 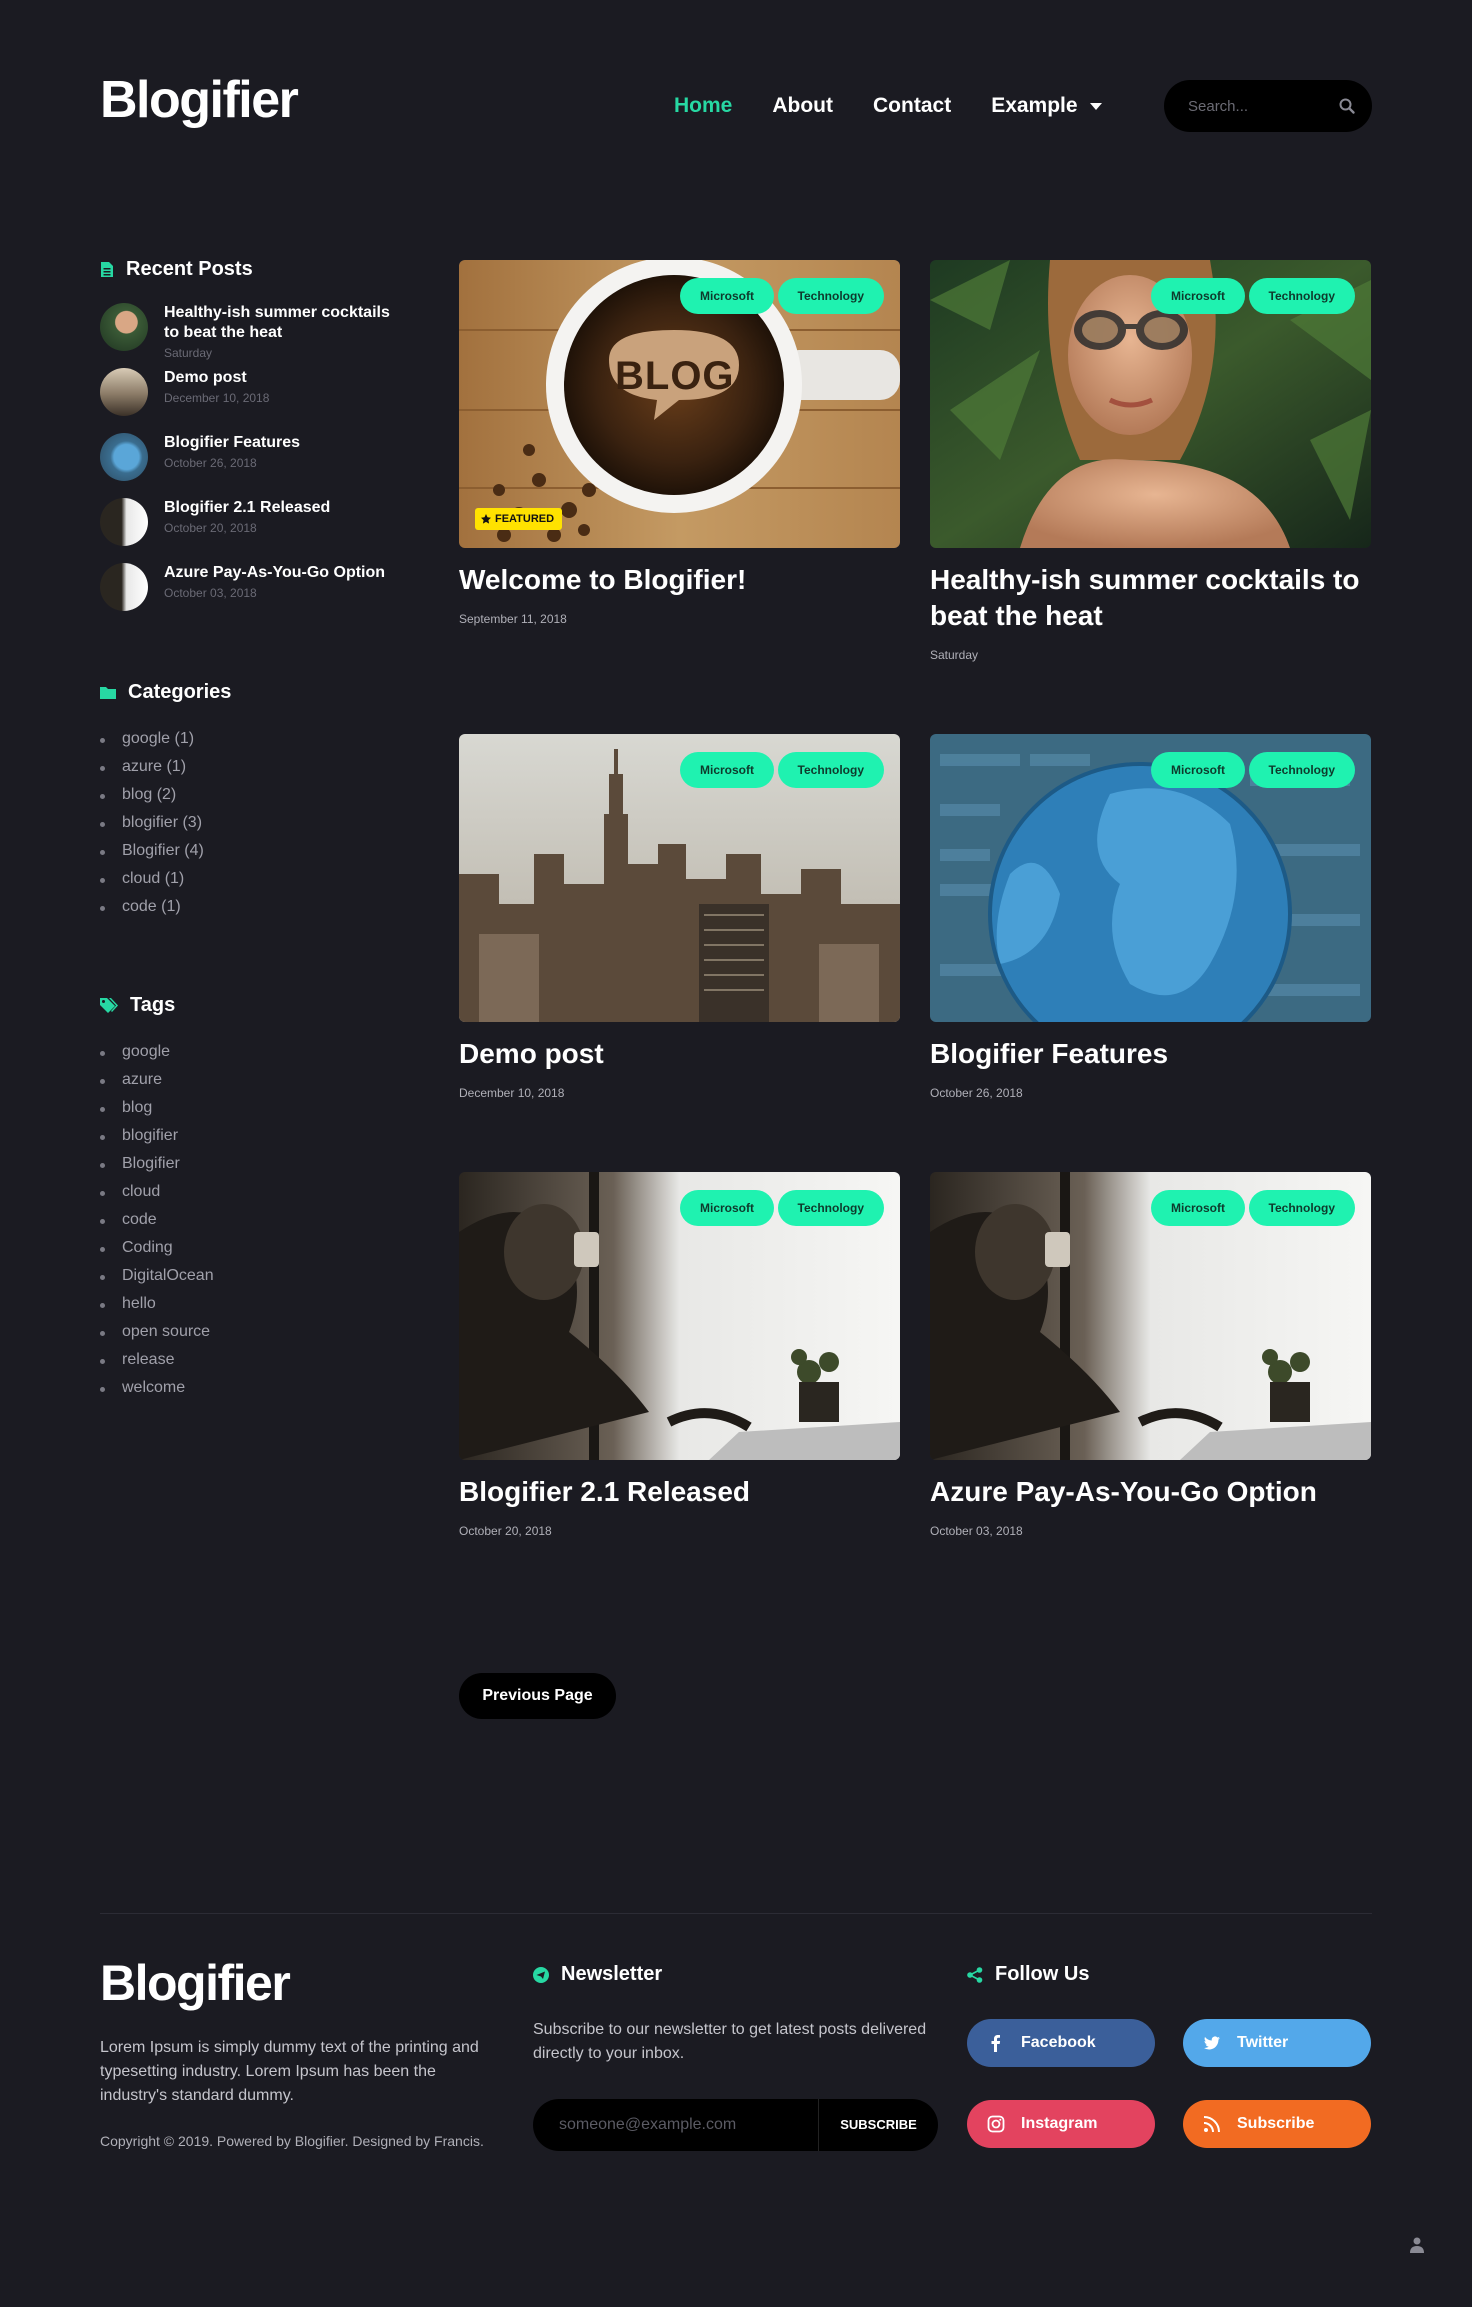 What do you see at coordinates (684, 2125) in the screenshot?
I see `newsletter-email-input` at bounding box center [684, 2125].